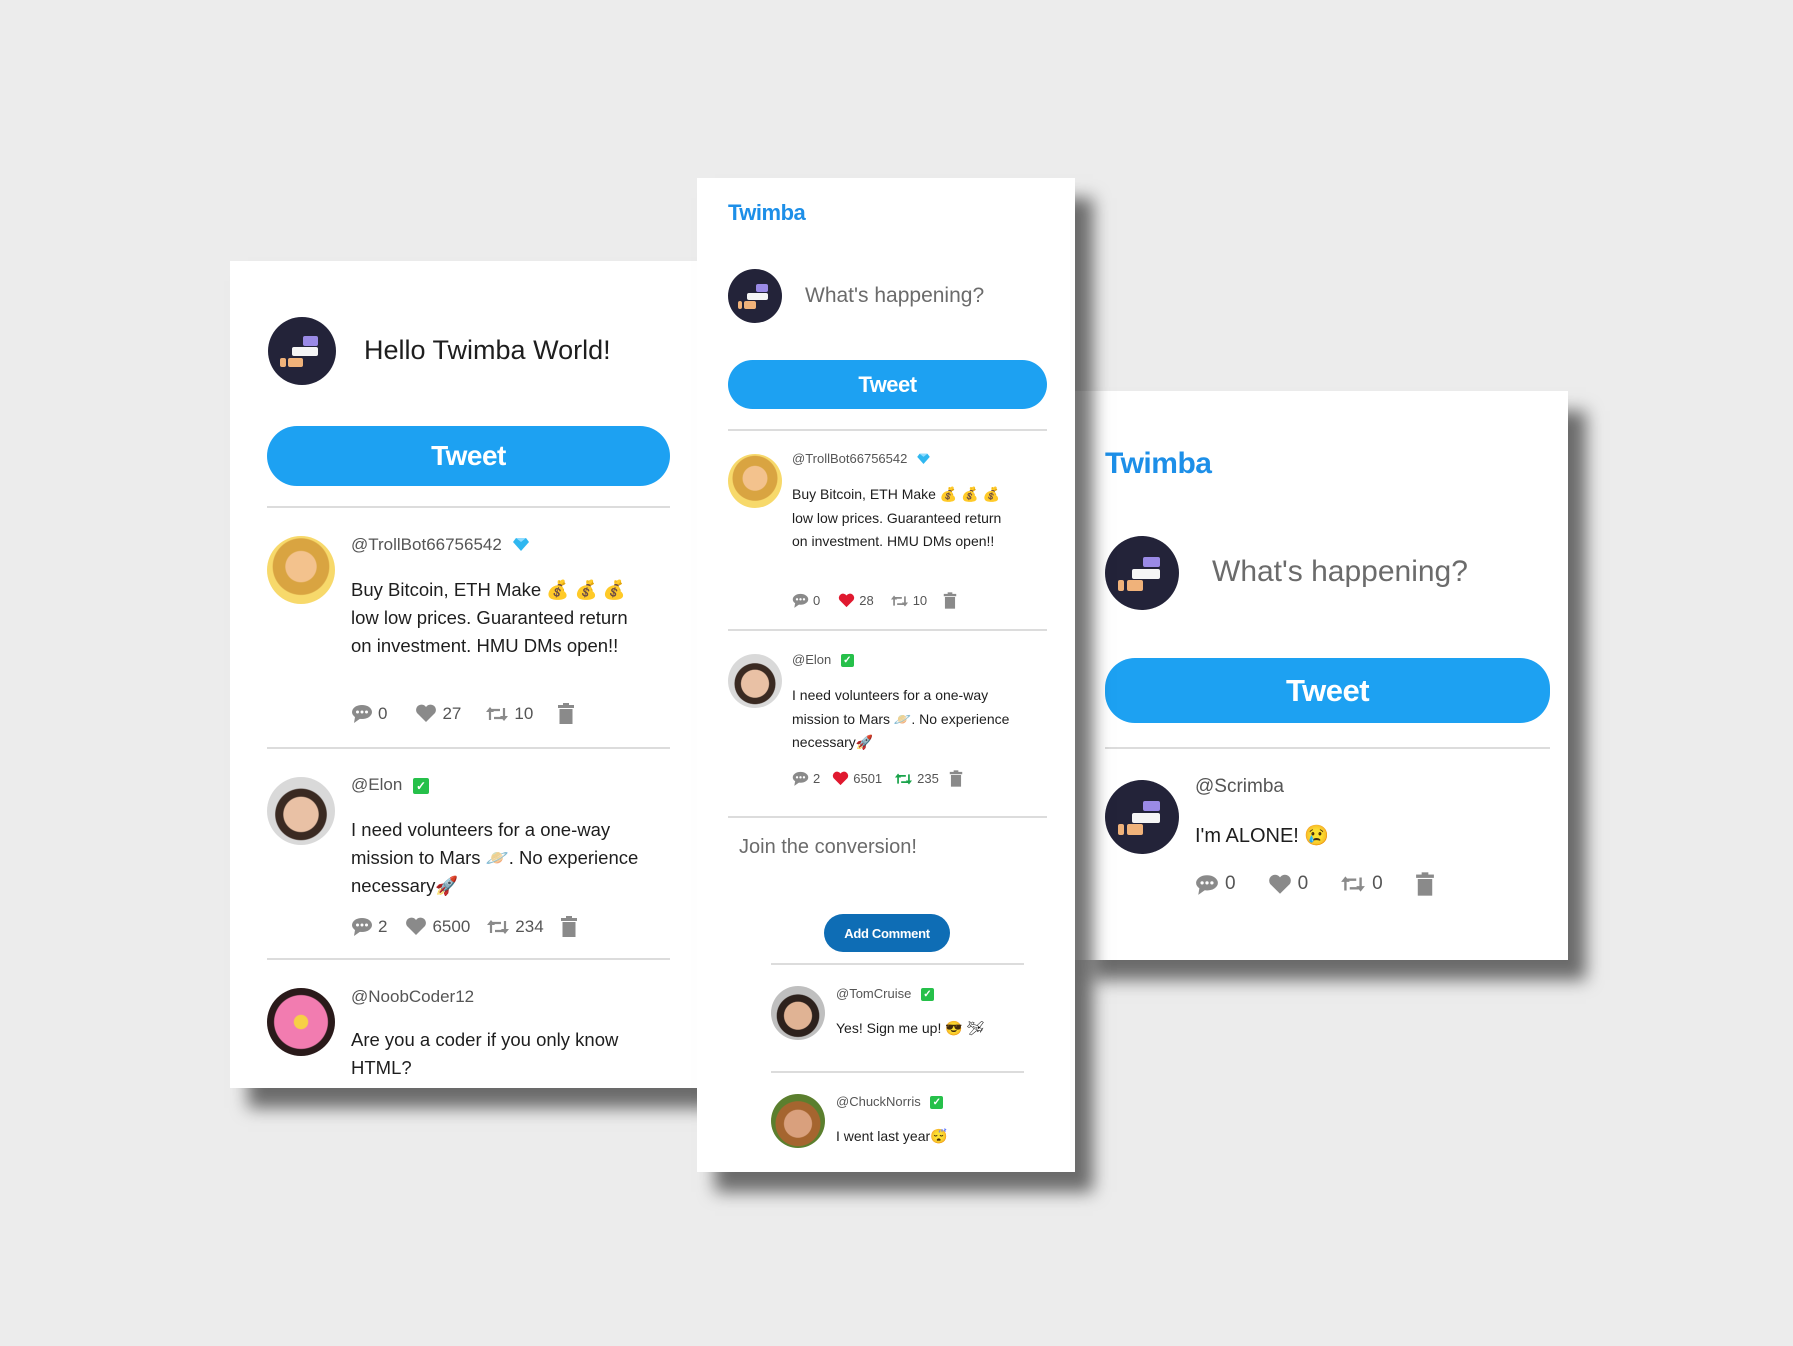 The image size is (1793, 1346). I want to click on tweet-handle: @Scrimba, so click(1239, 786).